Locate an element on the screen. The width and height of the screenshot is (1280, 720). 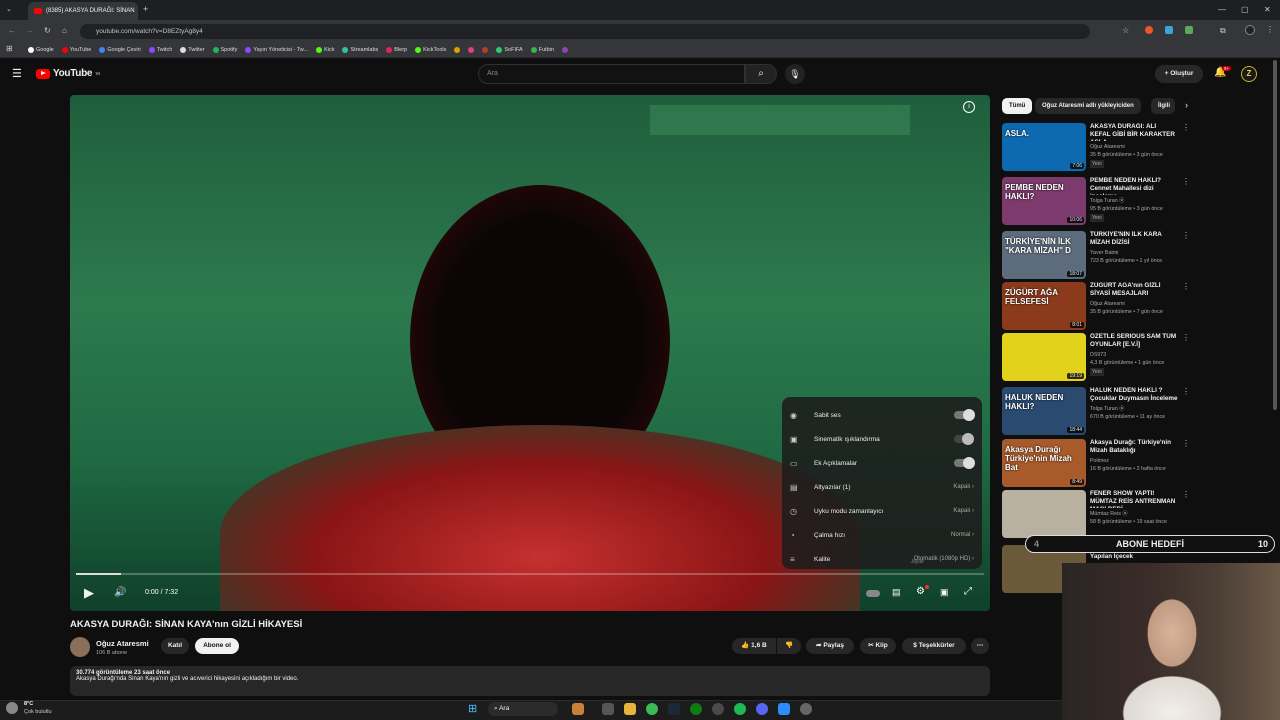
tab-search-icon: ⌄ is located at coordinates (9, 9).